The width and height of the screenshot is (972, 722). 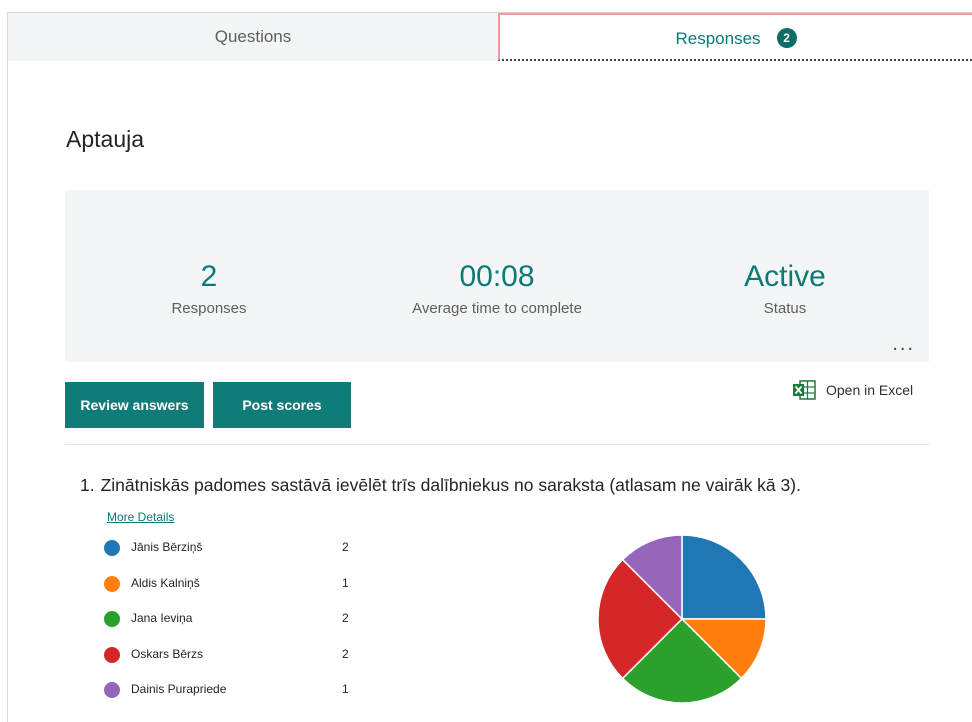 I want to click on question-number: 1., so click(x=87, y=485).